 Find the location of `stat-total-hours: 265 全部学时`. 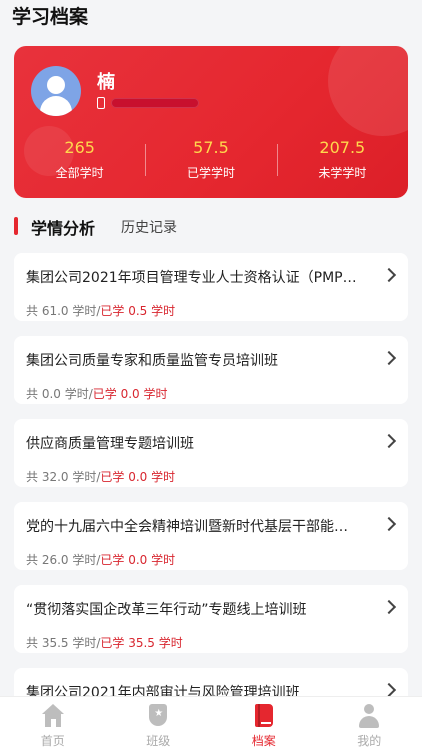

stat-total-hours: 265 全部学时 is located at coordinates (79, 159).